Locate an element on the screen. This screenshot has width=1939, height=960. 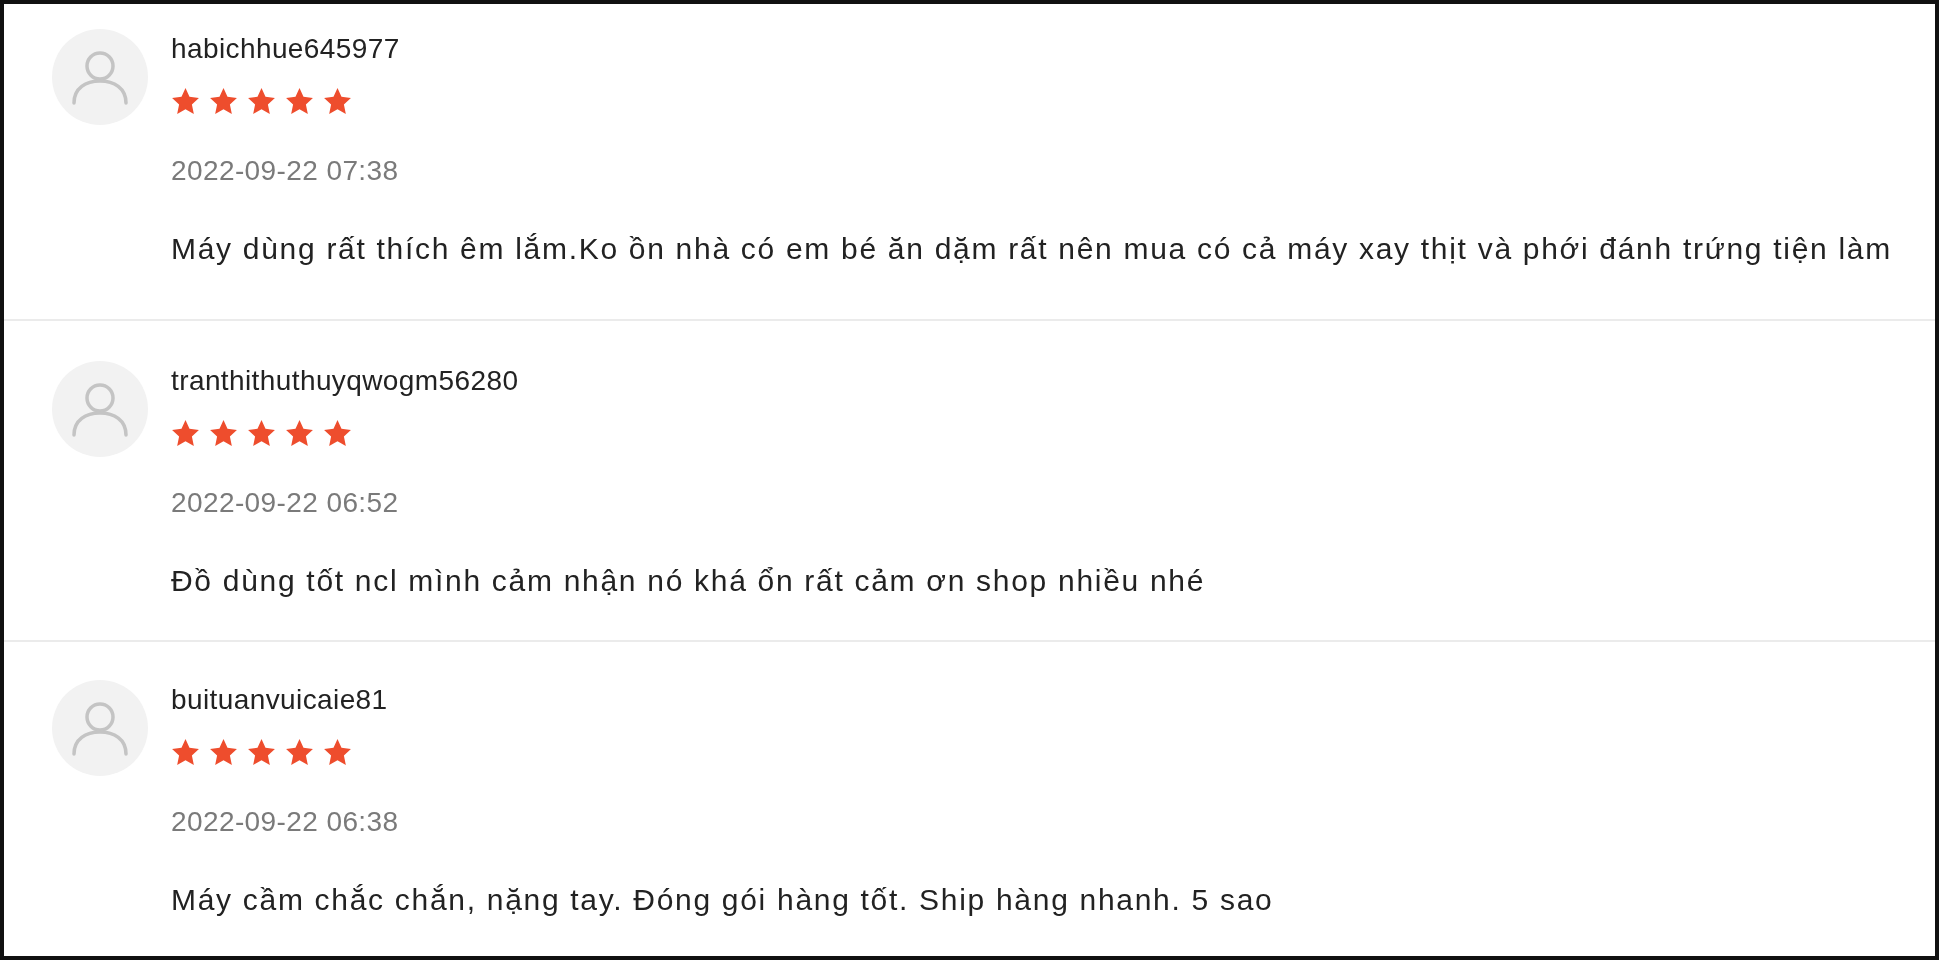
review-date: 2022-09-22 06:52 is located at coordinates (285, 503).